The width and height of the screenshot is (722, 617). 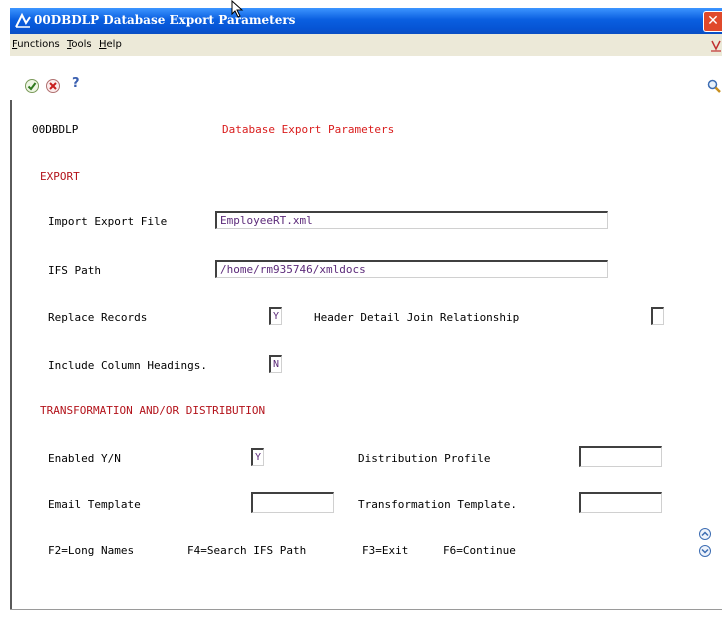 I want to click on screen-title: Database Export Parameters, so click(x=308, y=129).